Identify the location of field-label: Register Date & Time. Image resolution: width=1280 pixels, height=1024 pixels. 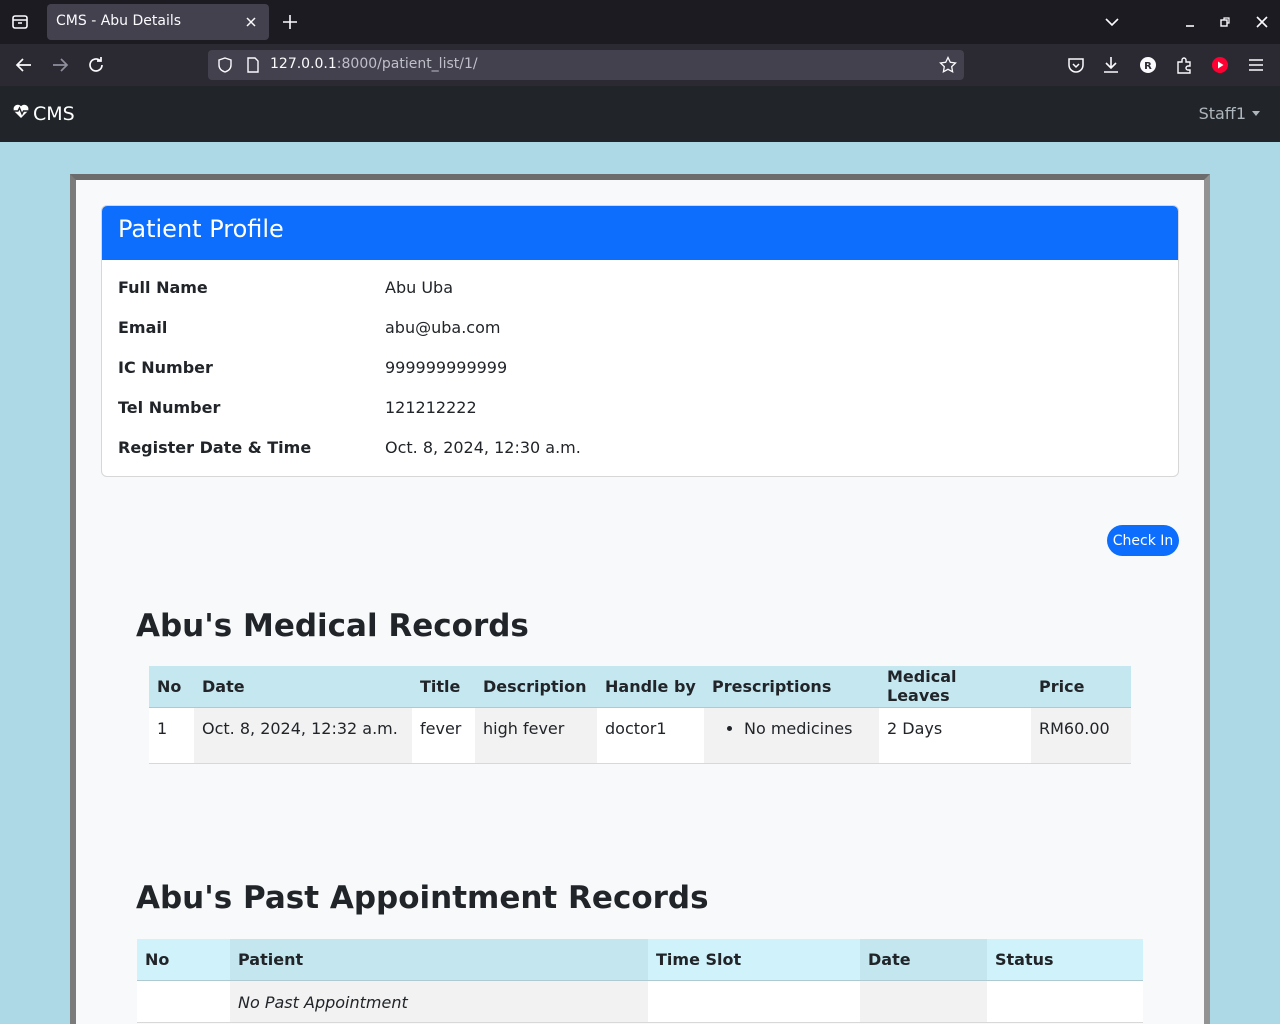
(215, 447).